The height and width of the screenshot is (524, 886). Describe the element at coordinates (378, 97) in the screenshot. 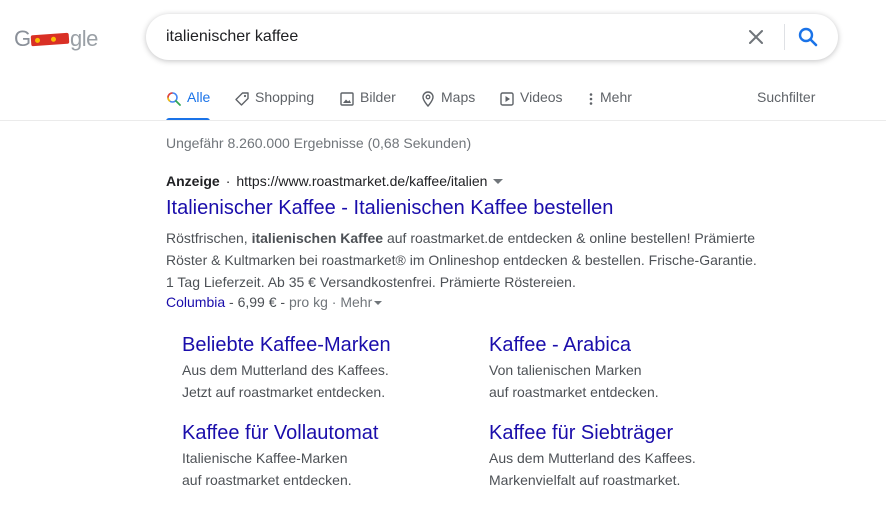

I see `tab-label: Bilder` at that location.